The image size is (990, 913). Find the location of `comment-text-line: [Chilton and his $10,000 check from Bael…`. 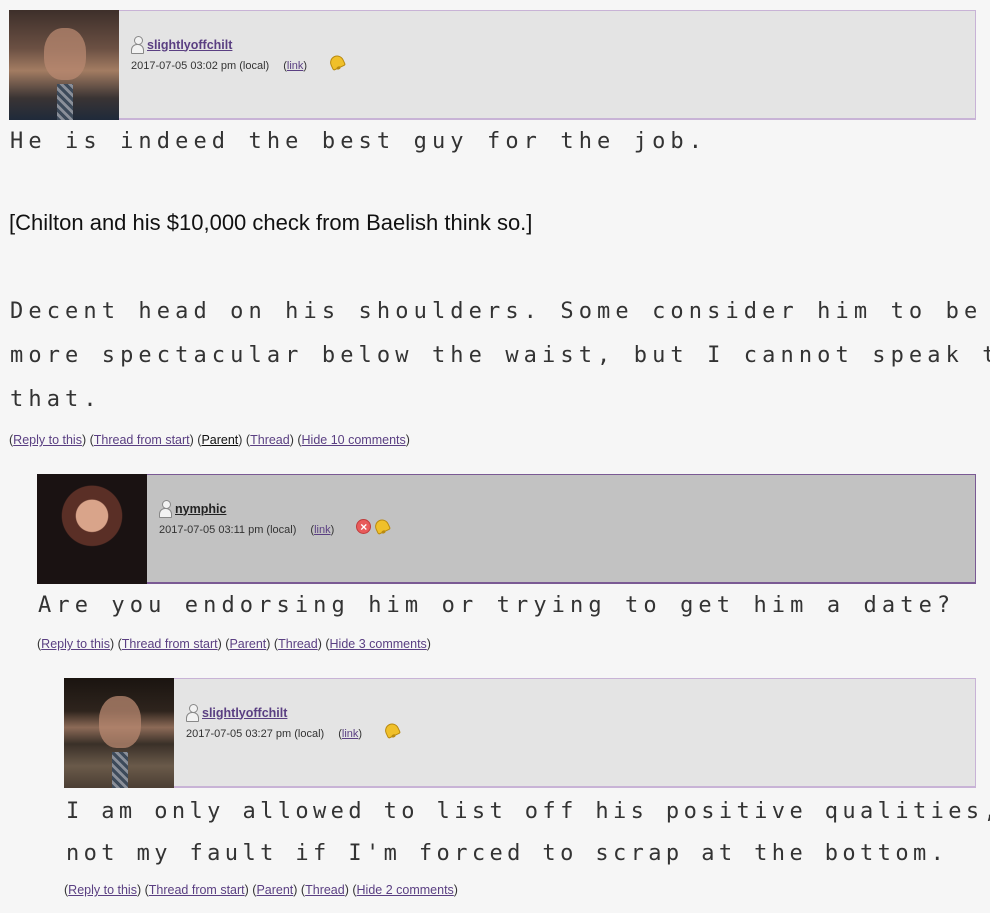

comment-text-line: [Chilton and his $10,000 check from Bael… is located at coordinates (271, 222).